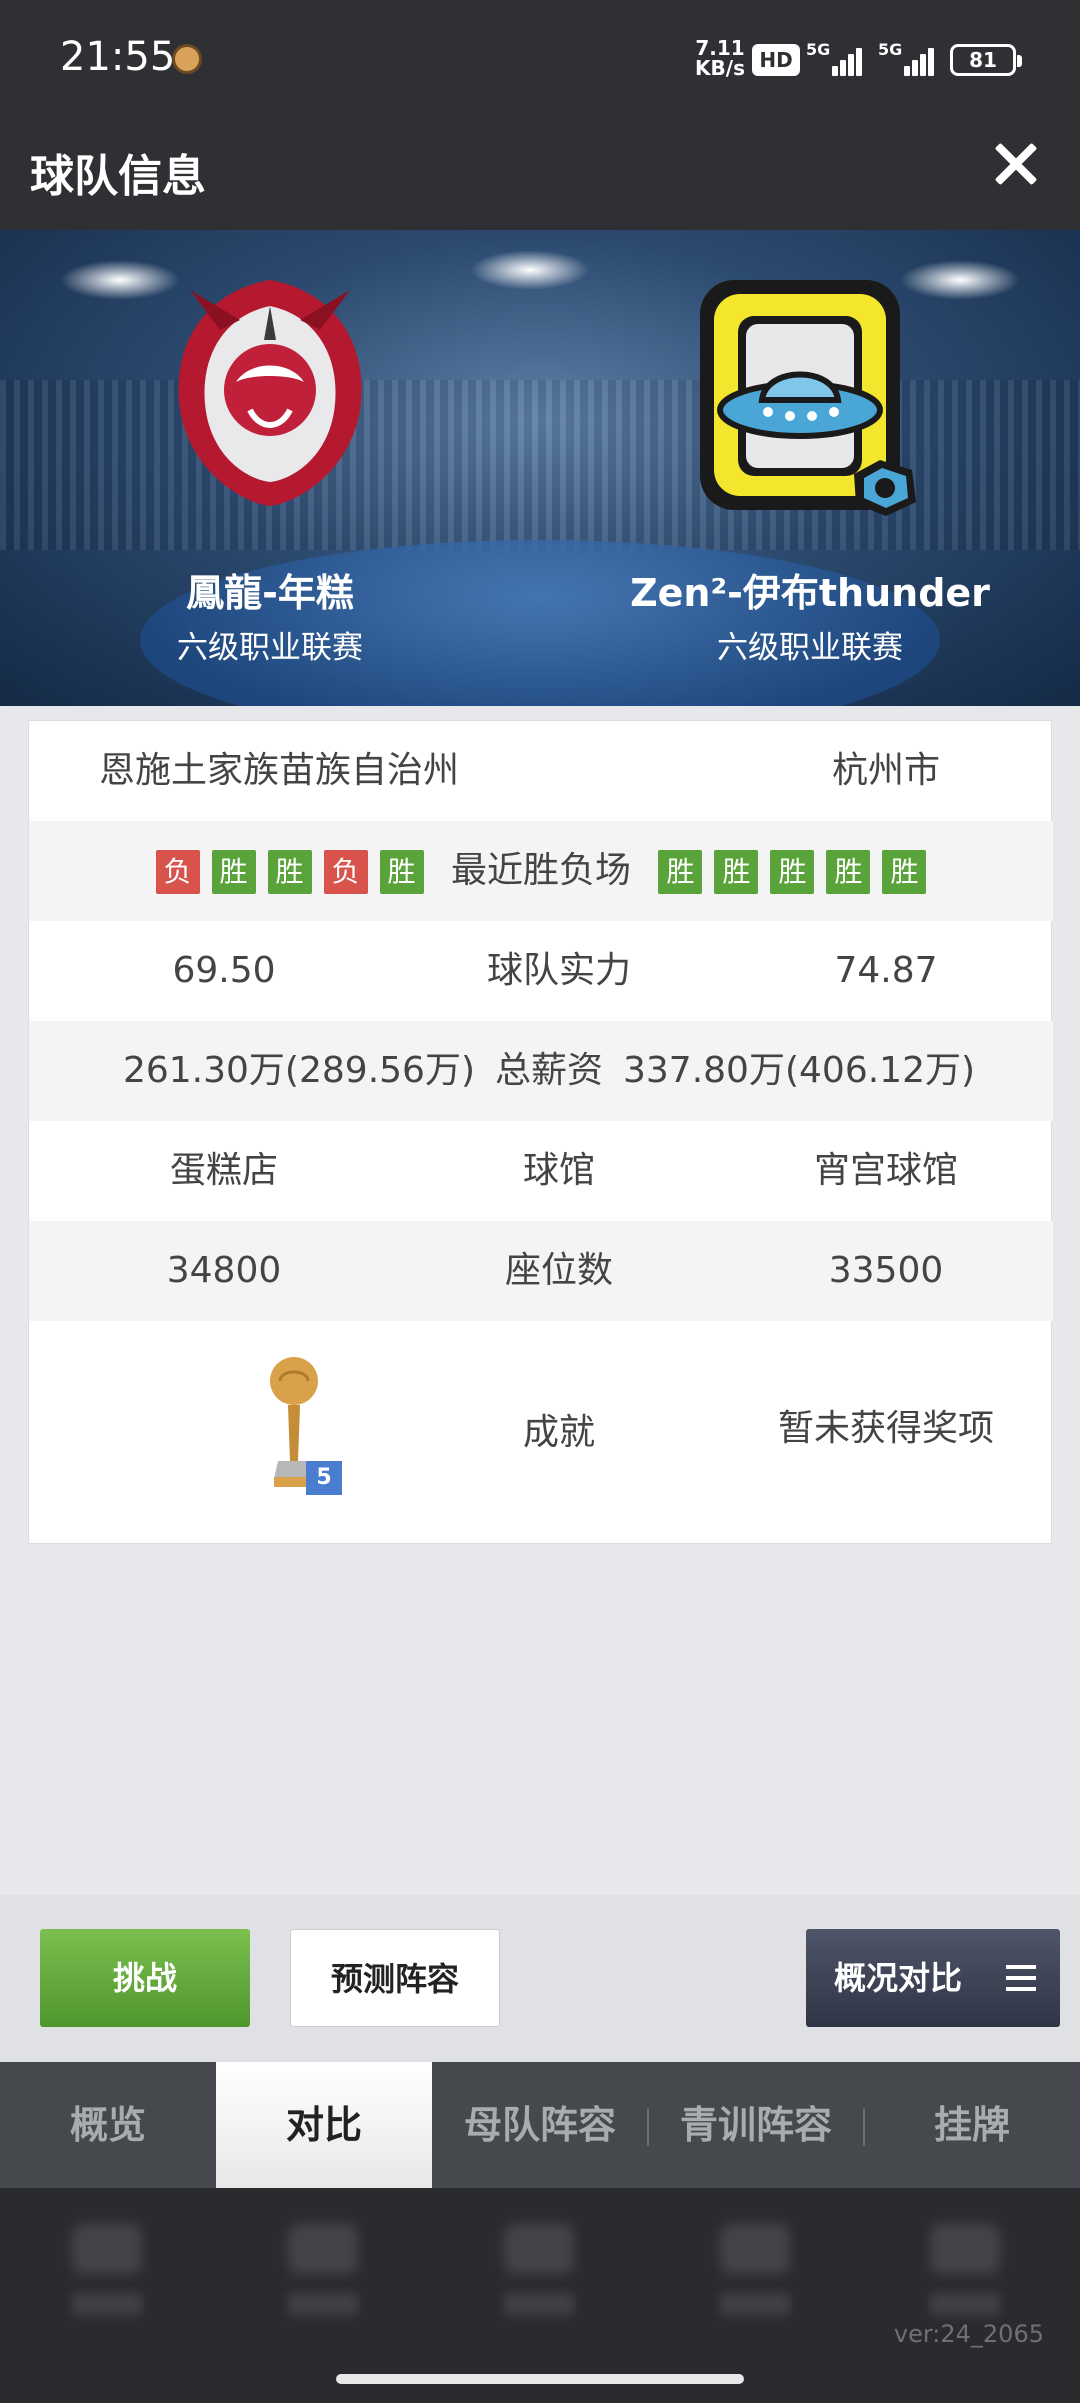 Image resolution: width=1080 pixels, height=2403 pixels. I want to click on tab-parent-roster: 母队阵容, so click(540, 2125).